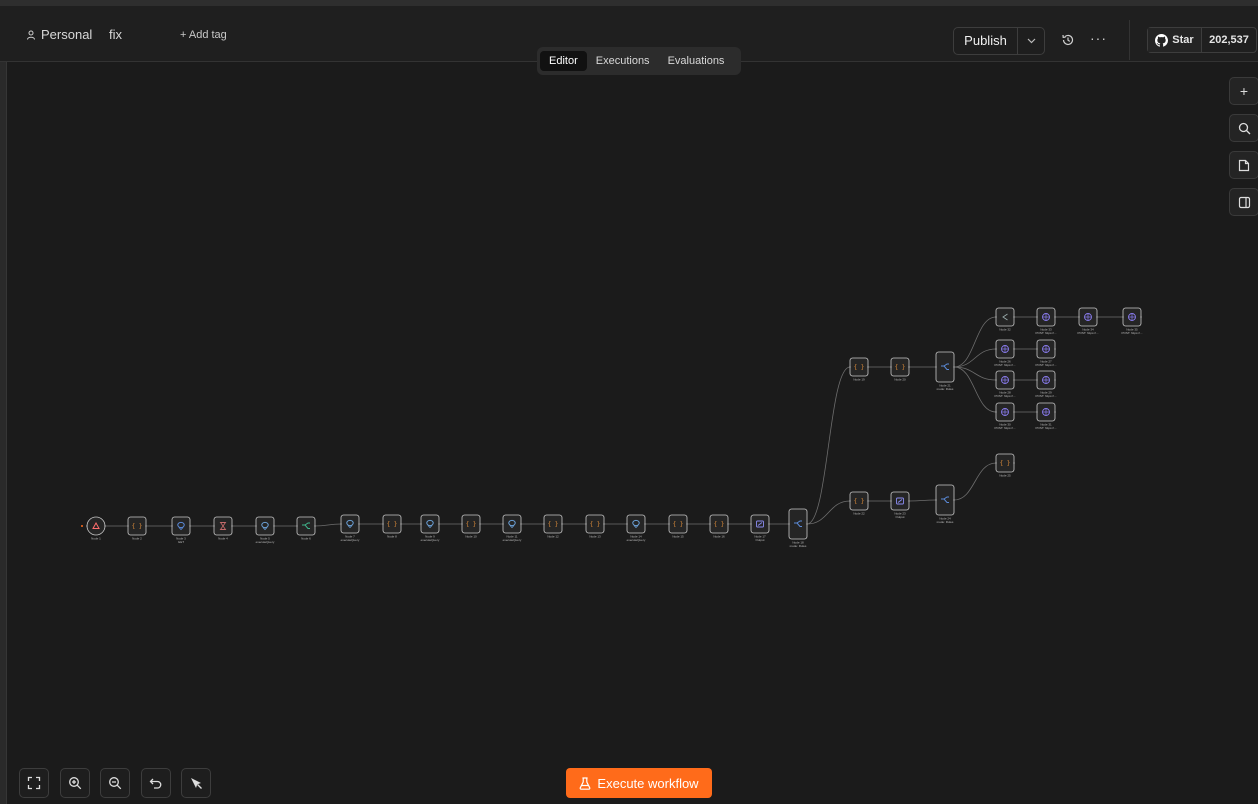  Describe the element at coordinates (1243, 165) in the screenshot. I see `sticky-note-button` at that location.